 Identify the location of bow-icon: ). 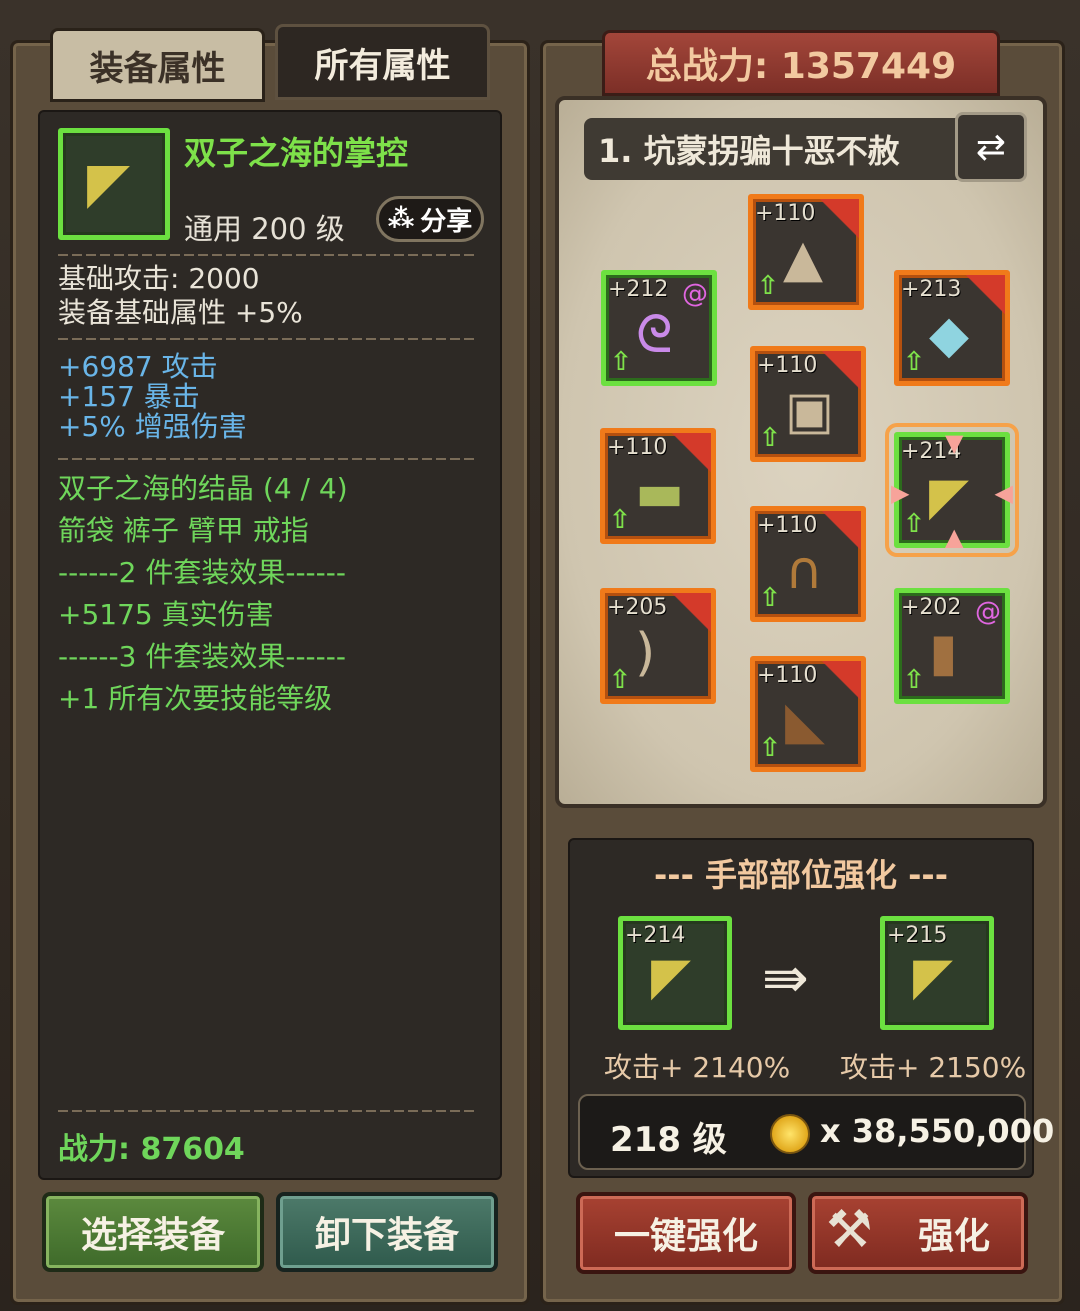
(645, 653).